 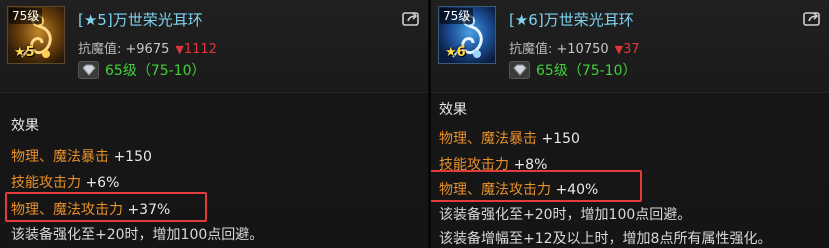 I want to click on option-value: +6%, so click(x=102, y=183).